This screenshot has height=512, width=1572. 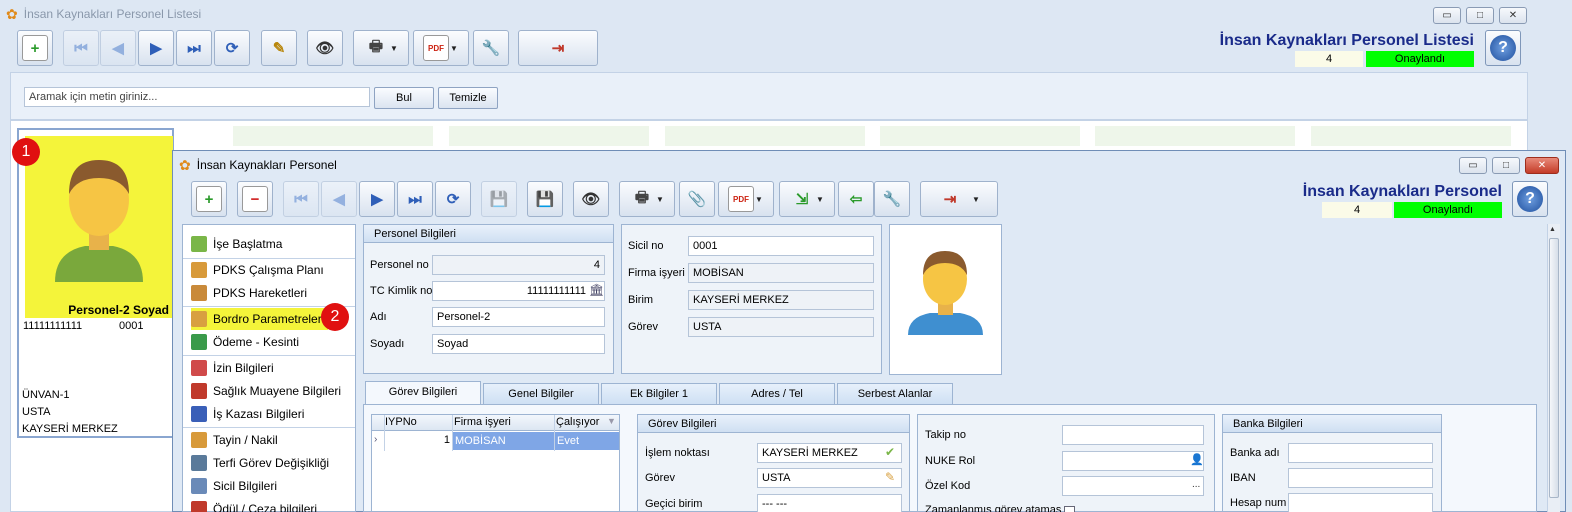 I want to click on tab-adres-tel: Adres / Tel, so click(x=777, y=394).